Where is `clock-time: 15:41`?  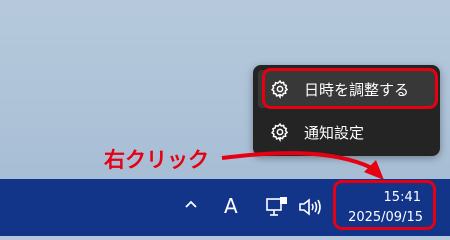
clock-time: 15:41 is located at coordinates (402, 197).